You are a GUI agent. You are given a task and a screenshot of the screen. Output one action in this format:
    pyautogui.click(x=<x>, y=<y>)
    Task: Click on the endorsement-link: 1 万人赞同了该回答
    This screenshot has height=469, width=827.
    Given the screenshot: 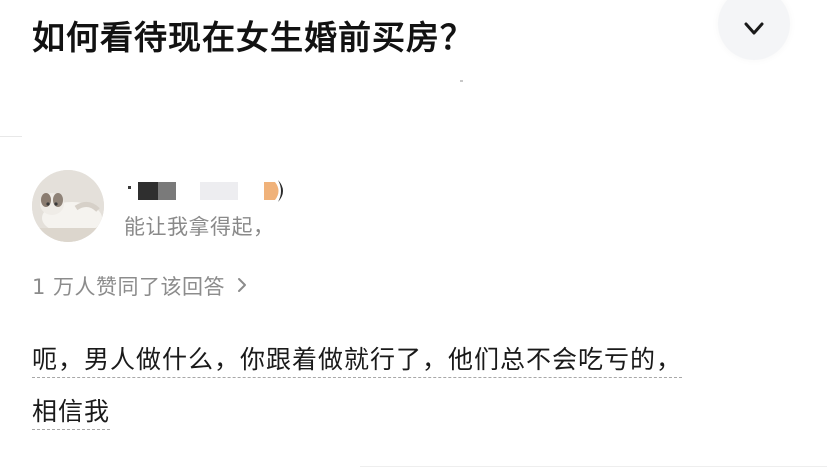 What is the action you would take?
    pyautogui.click(x=139, y=286)
    